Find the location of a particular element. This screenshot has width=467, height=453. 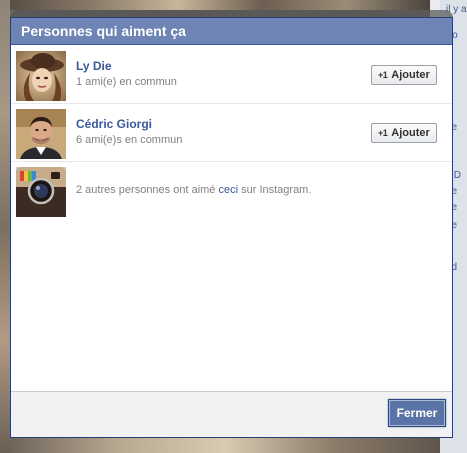

dialog-title: Personnes qui aiment ça is located at coordinates (231, 31).